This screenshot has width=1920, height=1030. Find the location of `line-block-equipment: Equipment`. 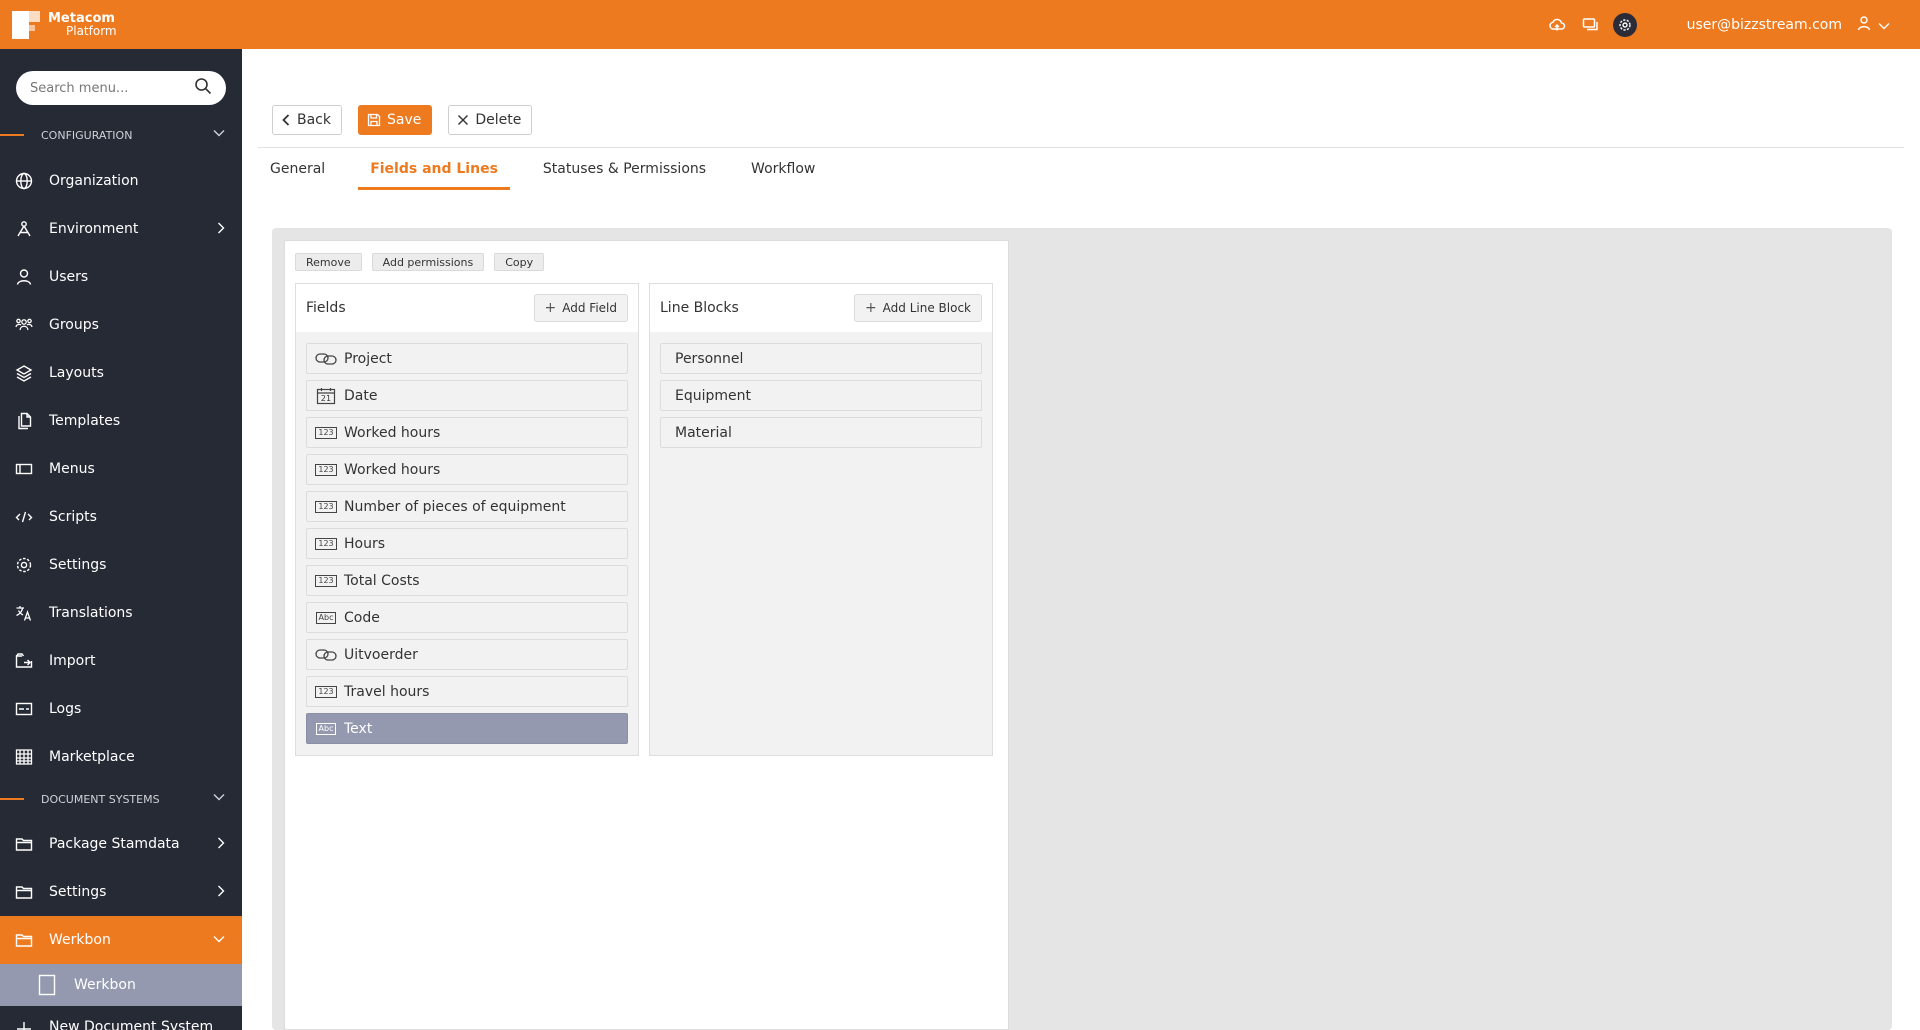

line-block-equipment: Equipment is located at coordinates (821, 395).